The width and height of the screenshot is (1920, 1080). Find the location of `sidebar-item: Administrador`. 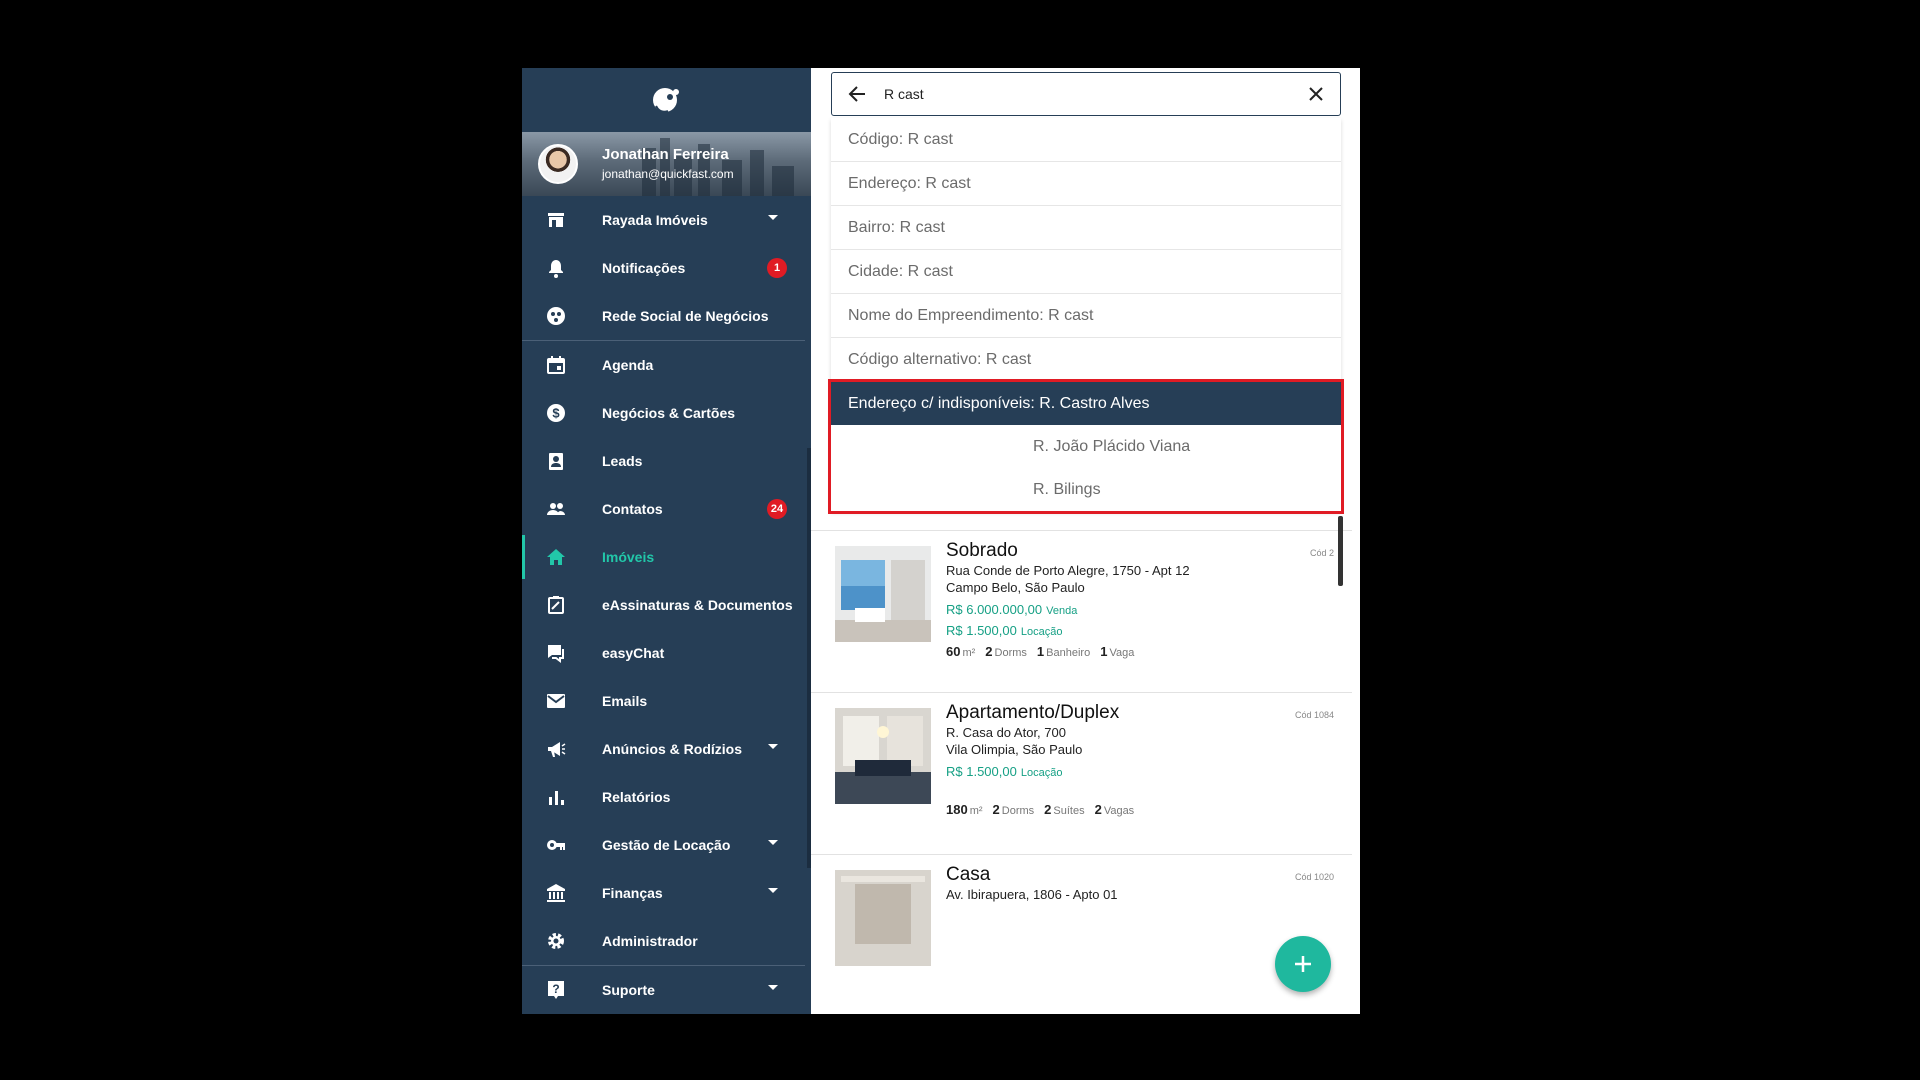

sidebar-item: Administrador is located at coordinates (666, 941).